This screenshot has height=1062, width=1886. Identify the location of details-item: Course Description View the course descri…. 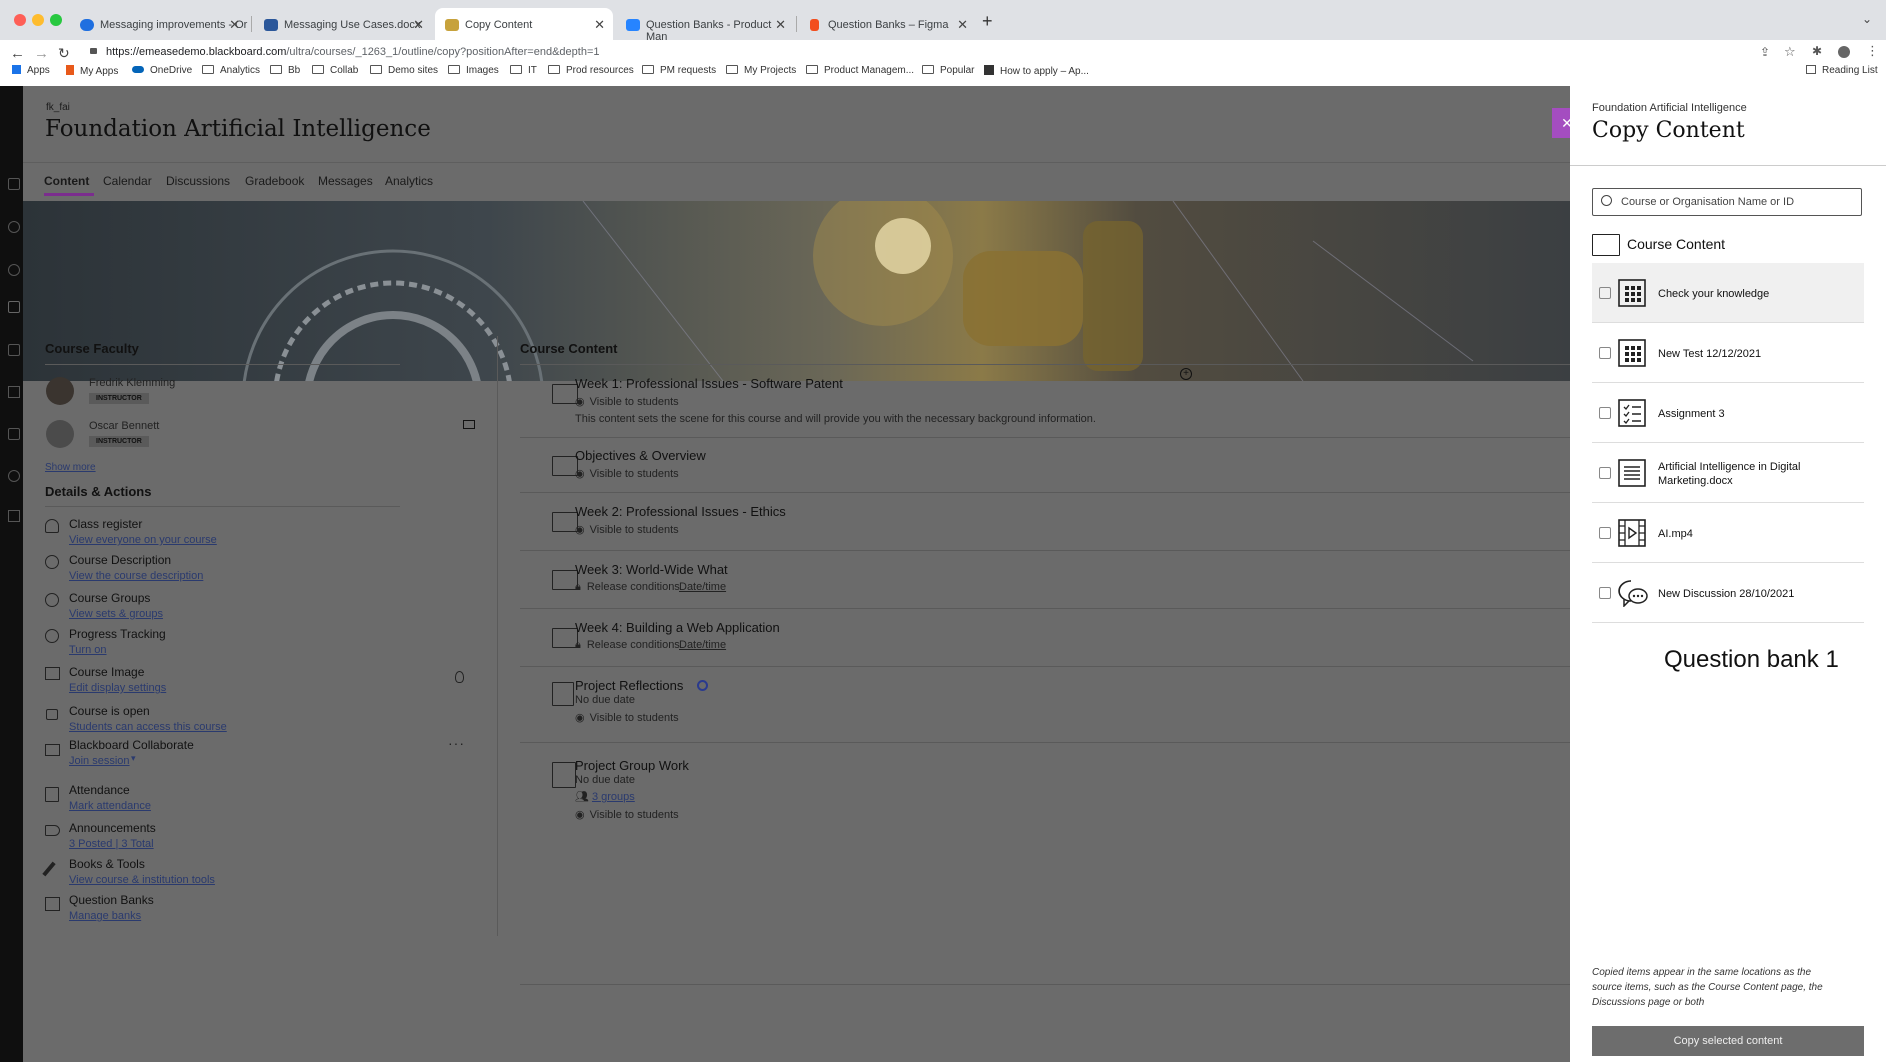
(136, 567).